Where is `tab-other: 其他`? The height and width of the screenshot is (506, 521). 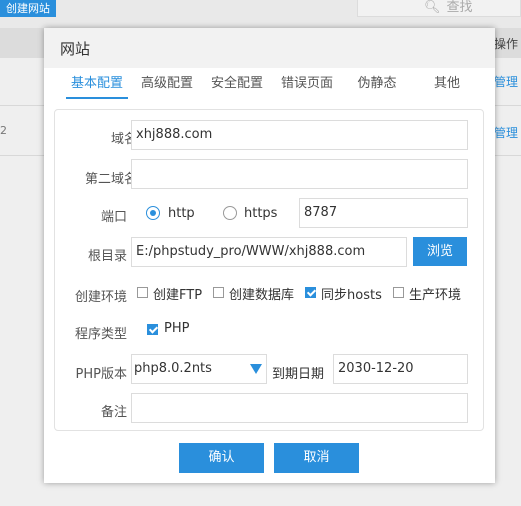
tab-other: 其他 is located at coordinates (447, 86).